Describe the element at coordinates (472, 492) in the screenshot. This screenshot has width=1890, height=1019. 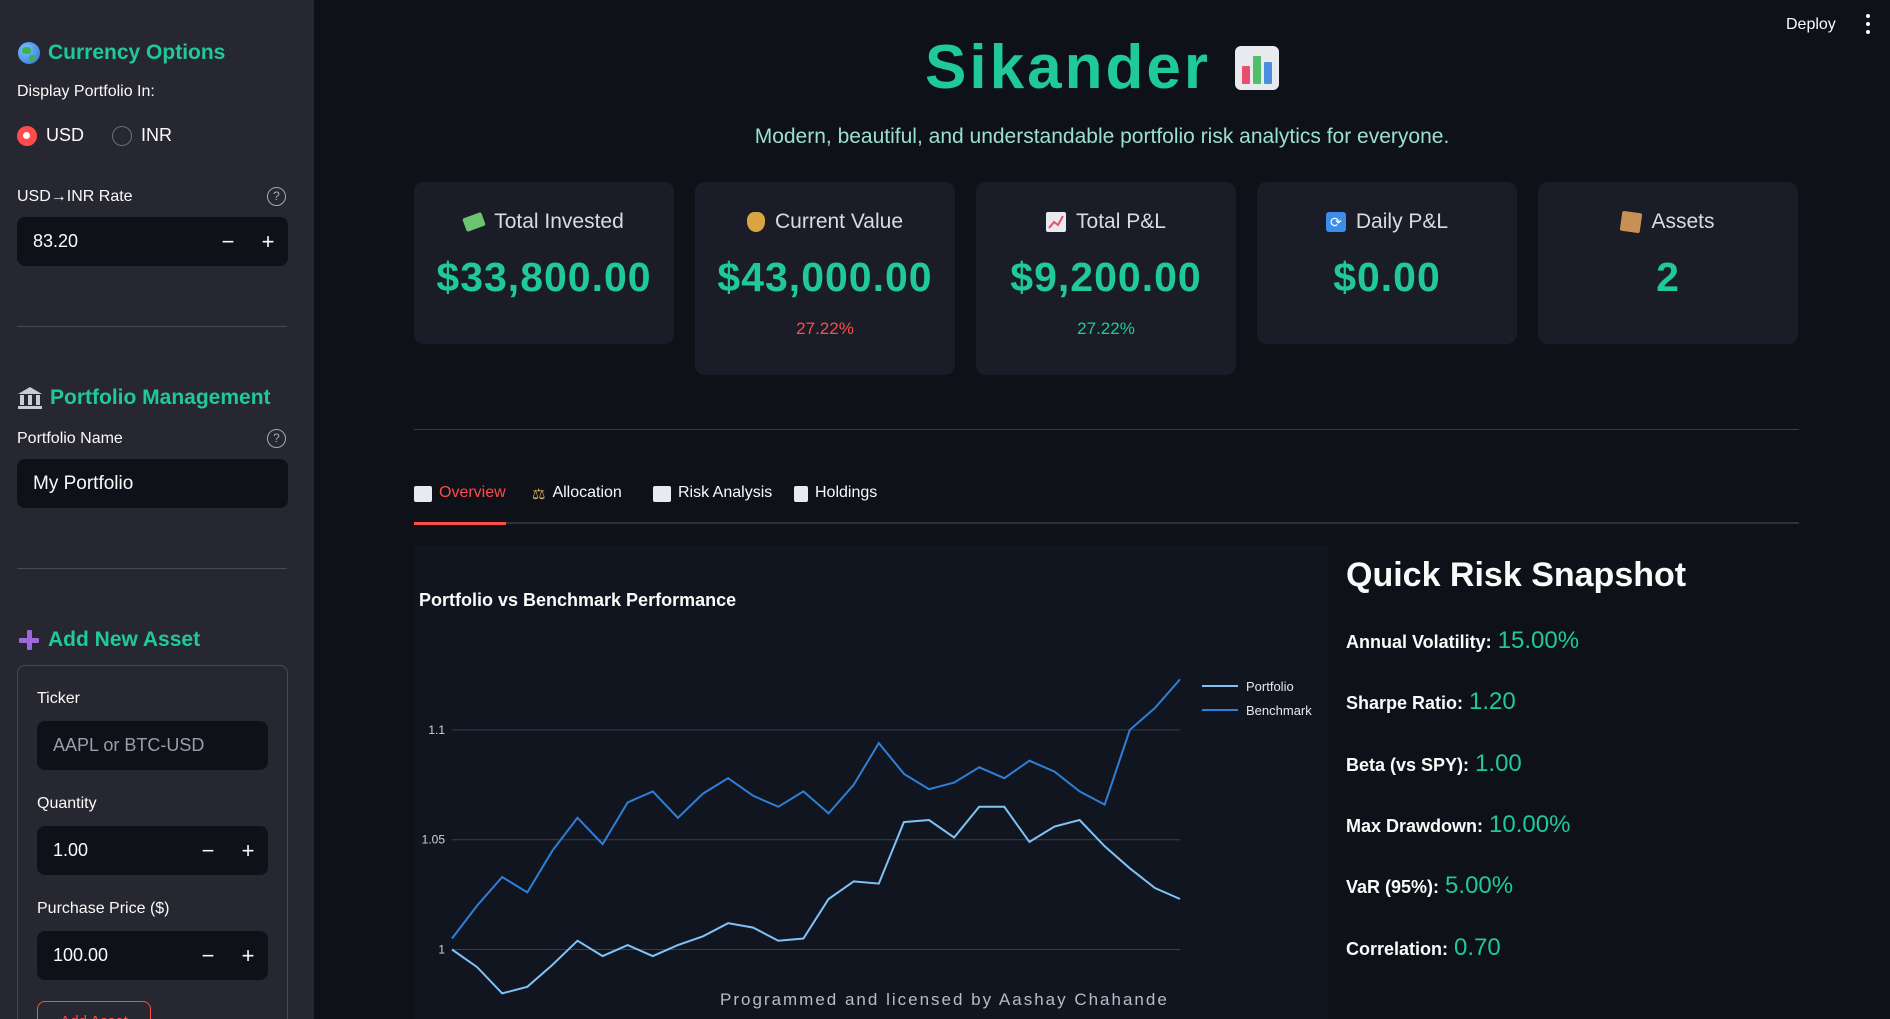
I see `tab-label: Overview` at that location.